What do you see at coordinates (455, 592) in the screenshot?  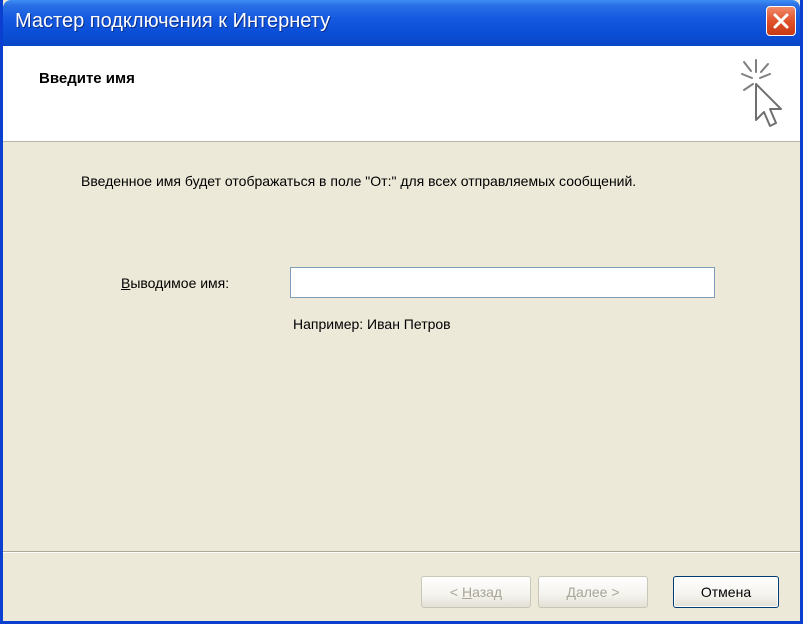 I see `back-button-prefix: <` at bounding box center [455, 592].